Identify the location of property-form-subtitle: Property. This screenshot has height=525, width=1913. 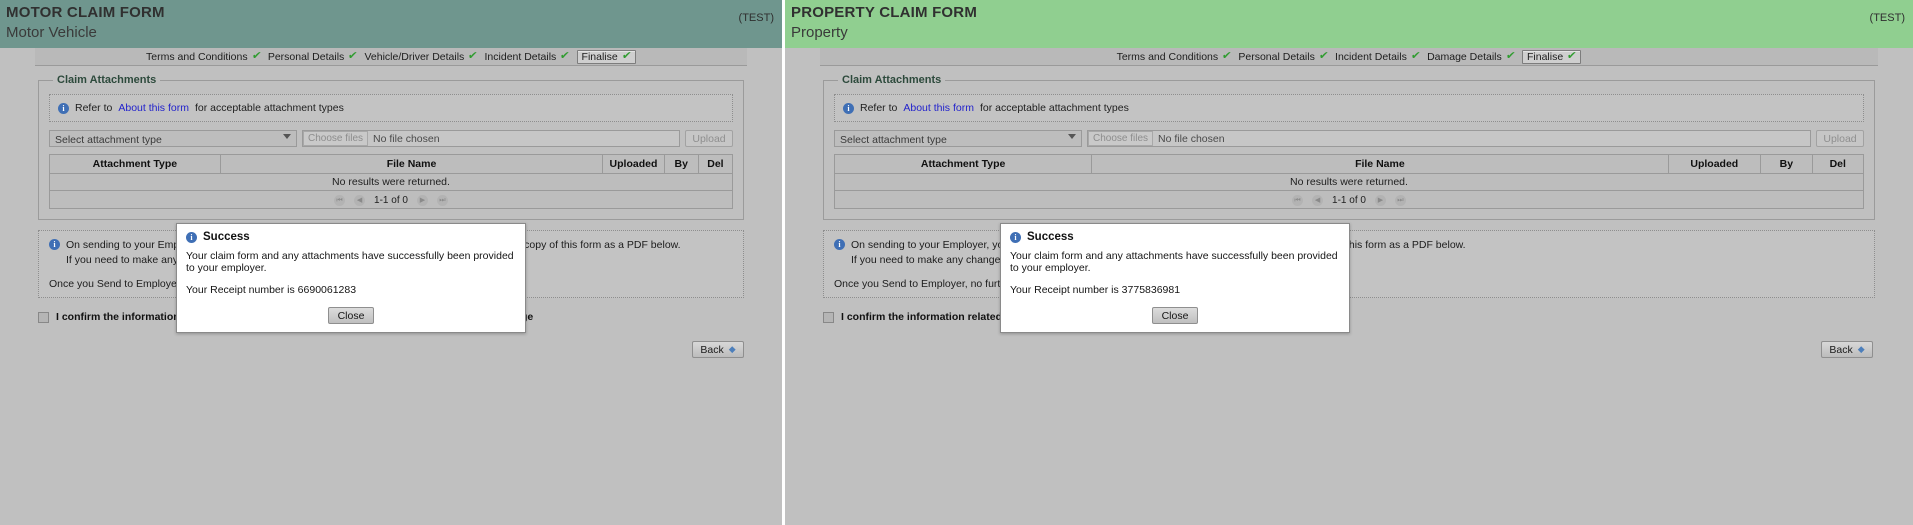
(819, 32).